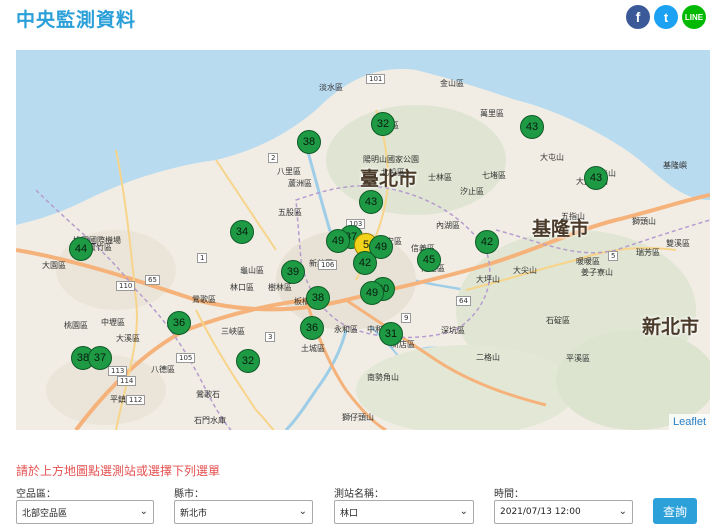  What do you see at coordinates (671, 327) in the screenshot?
I see `city-label: 新北市` at bounding box center [671, 327].